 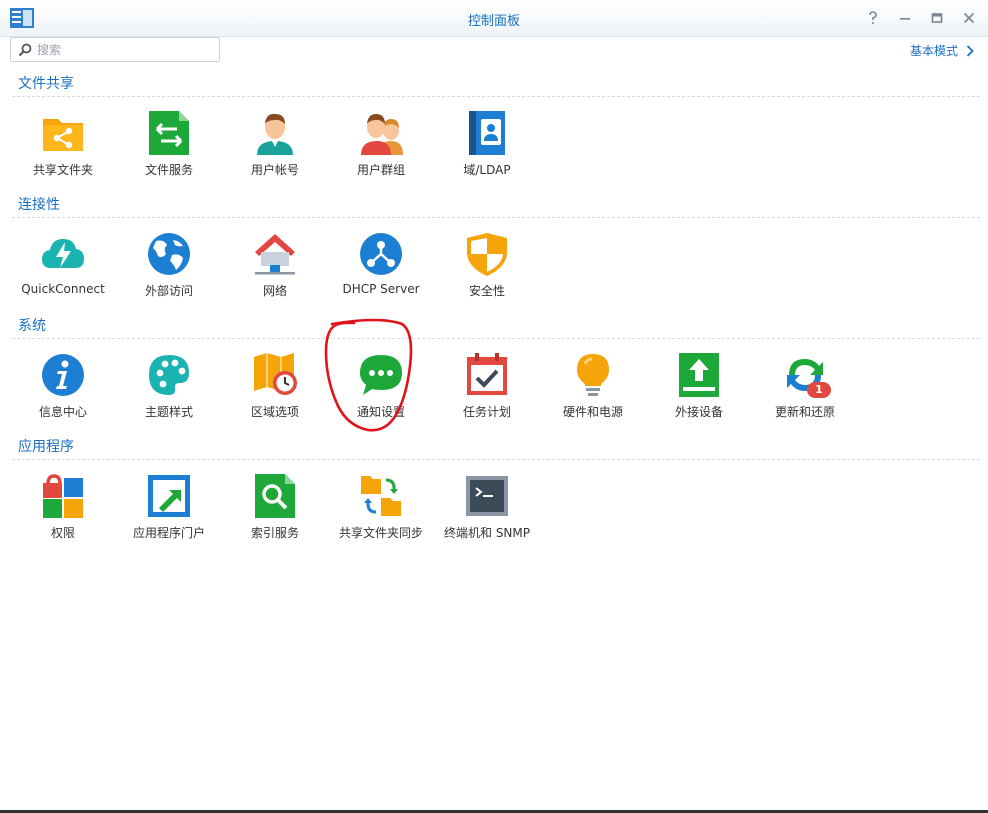 What do you see at coordinates (593, 399) in the screenshot?
I see `item-hardware-power: 硬件和电源` at bounding box center [593, 399].